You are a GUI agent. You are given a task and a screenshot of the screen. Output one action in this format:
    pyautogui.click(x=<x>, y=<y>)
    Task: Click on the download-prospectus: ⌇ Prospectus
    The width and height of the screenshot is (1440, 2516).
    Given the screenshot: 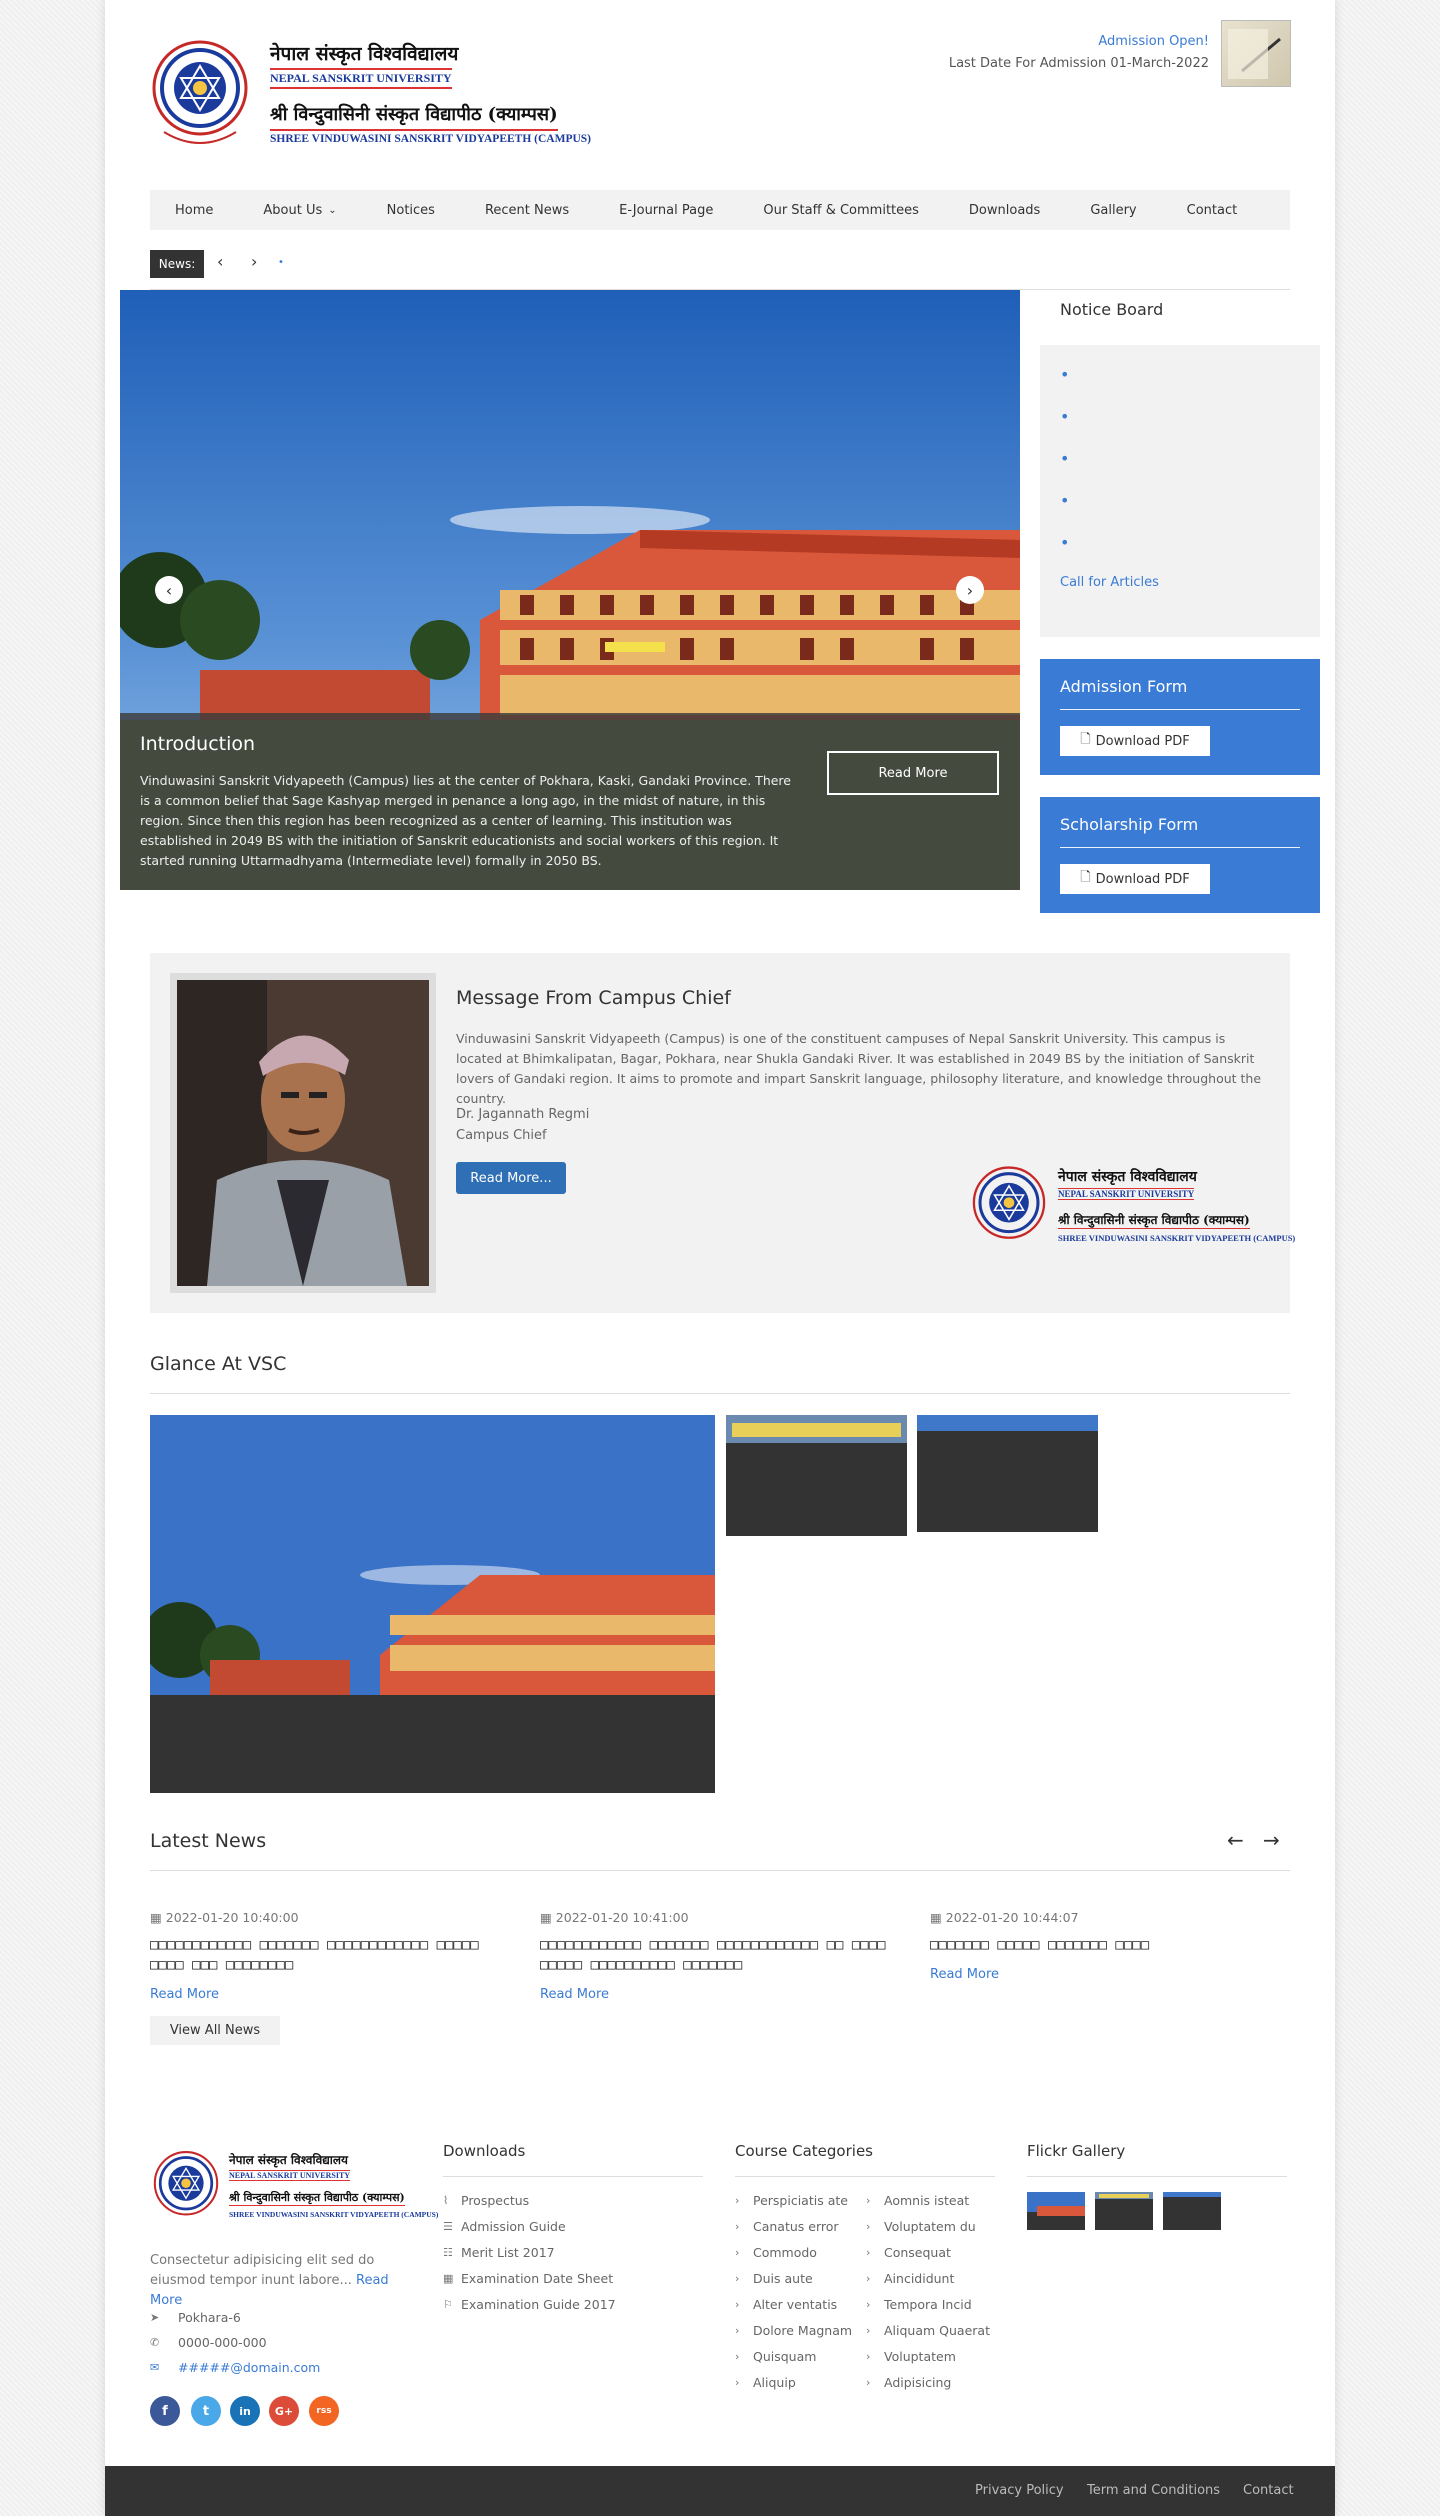 What is the action you would take?
    pyautogui.click(x=486, y=2200)
    